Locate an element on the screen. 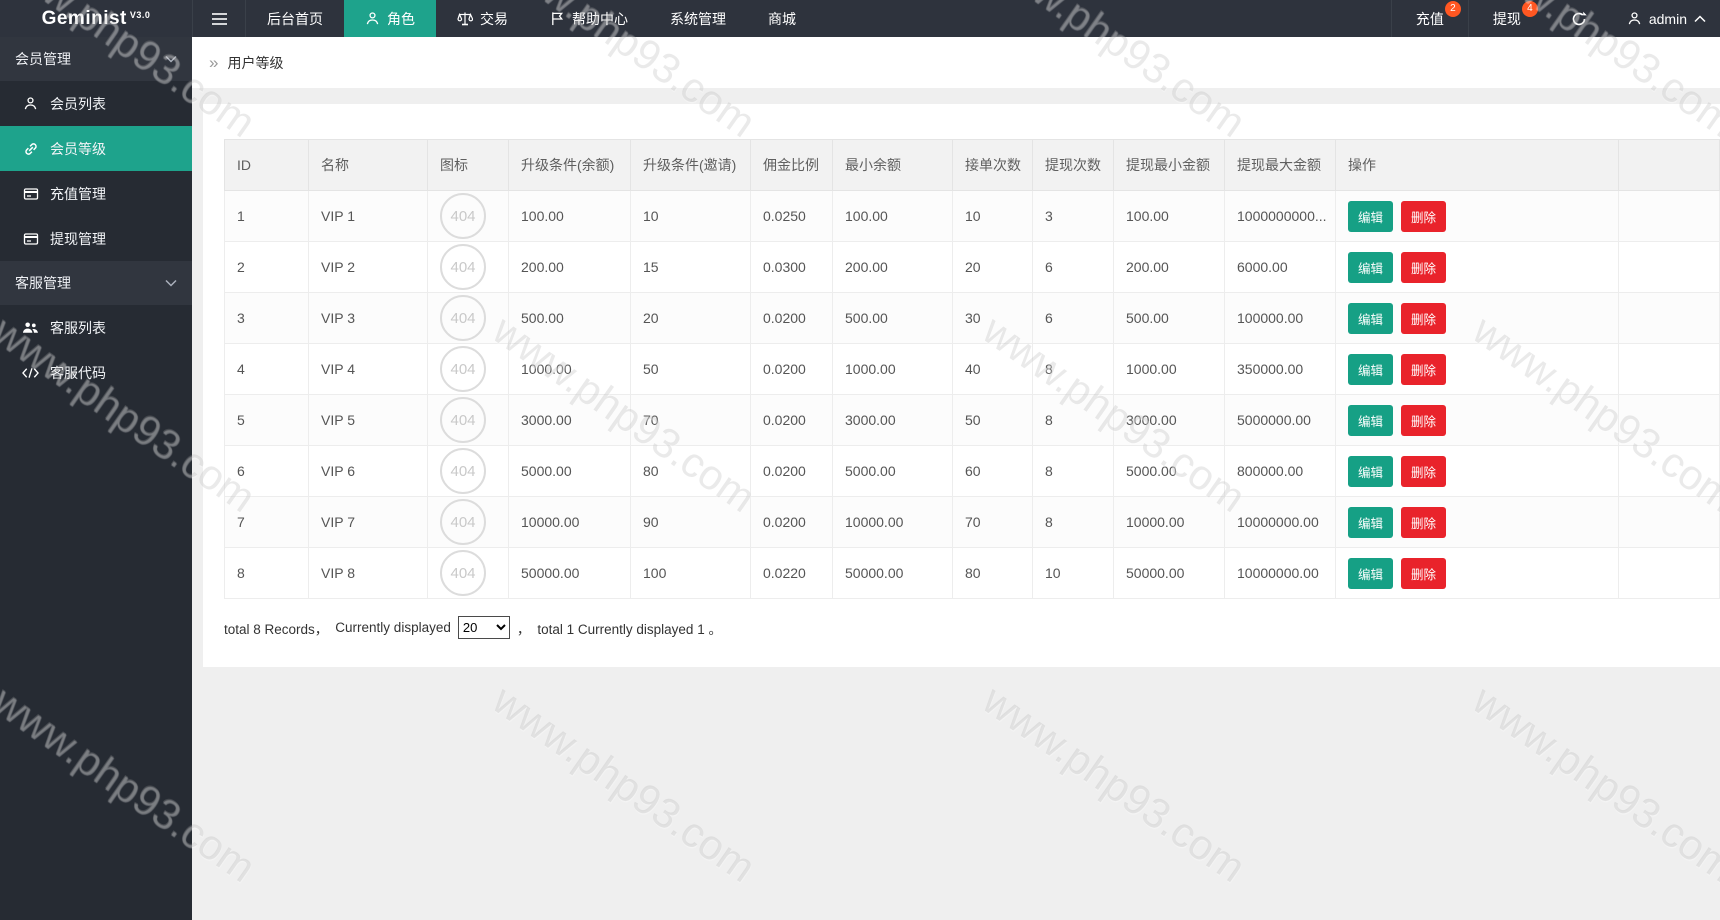 The height and width of the screenshot is (920, 1720). recharge-button: 充值 2 is located at coordinates (1429, 18).